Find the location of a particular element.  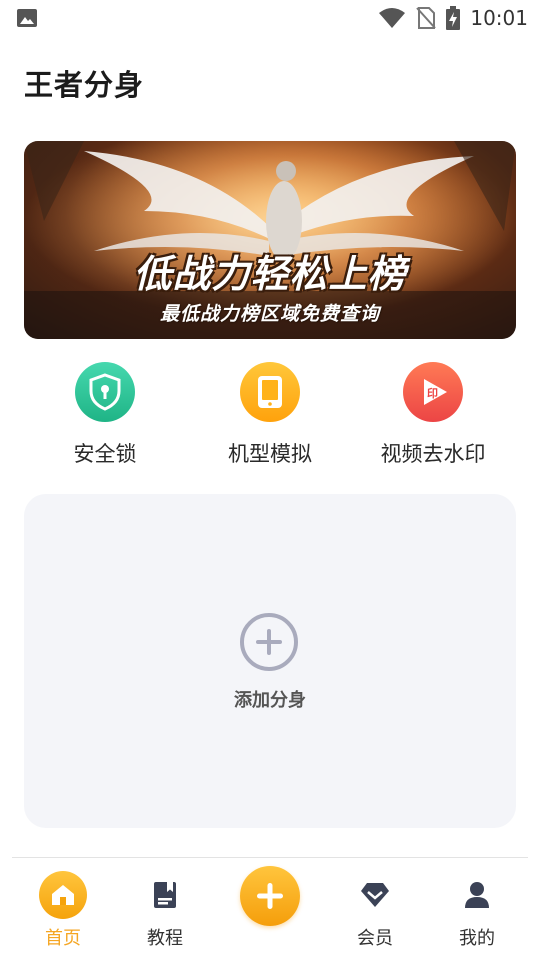

nav-item-home: 首页 is located at coordinates (63, 910).